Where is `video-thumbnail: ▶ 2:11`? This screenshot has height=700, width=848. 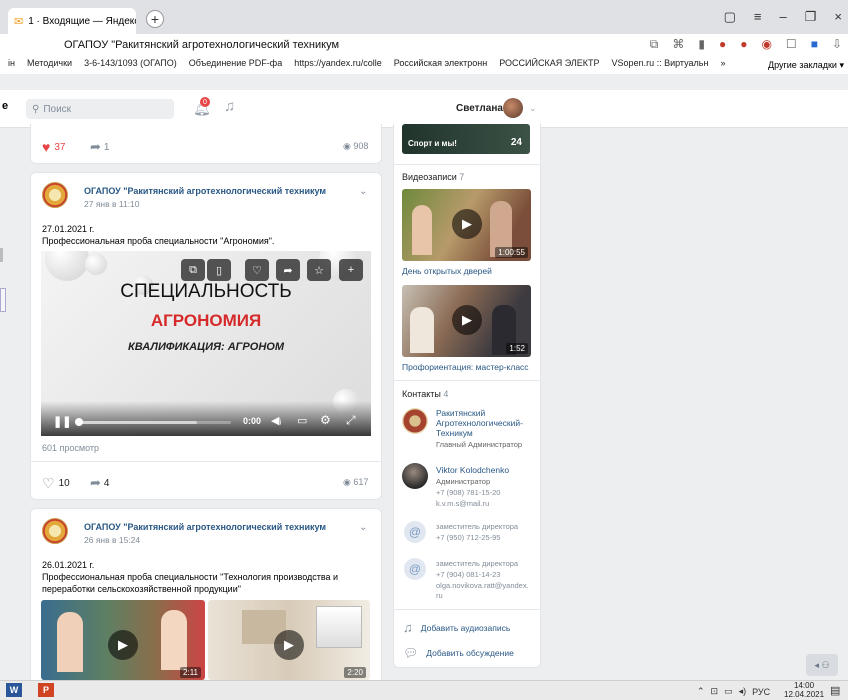
video-thumbnail: ▶ 2:11 is located at coordinates (123, 640).